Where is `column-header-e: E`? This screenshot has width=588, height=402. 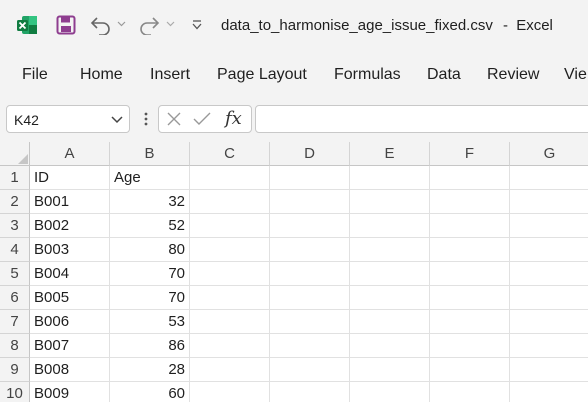 column-header-e: E is located at coordinates (390, 154).